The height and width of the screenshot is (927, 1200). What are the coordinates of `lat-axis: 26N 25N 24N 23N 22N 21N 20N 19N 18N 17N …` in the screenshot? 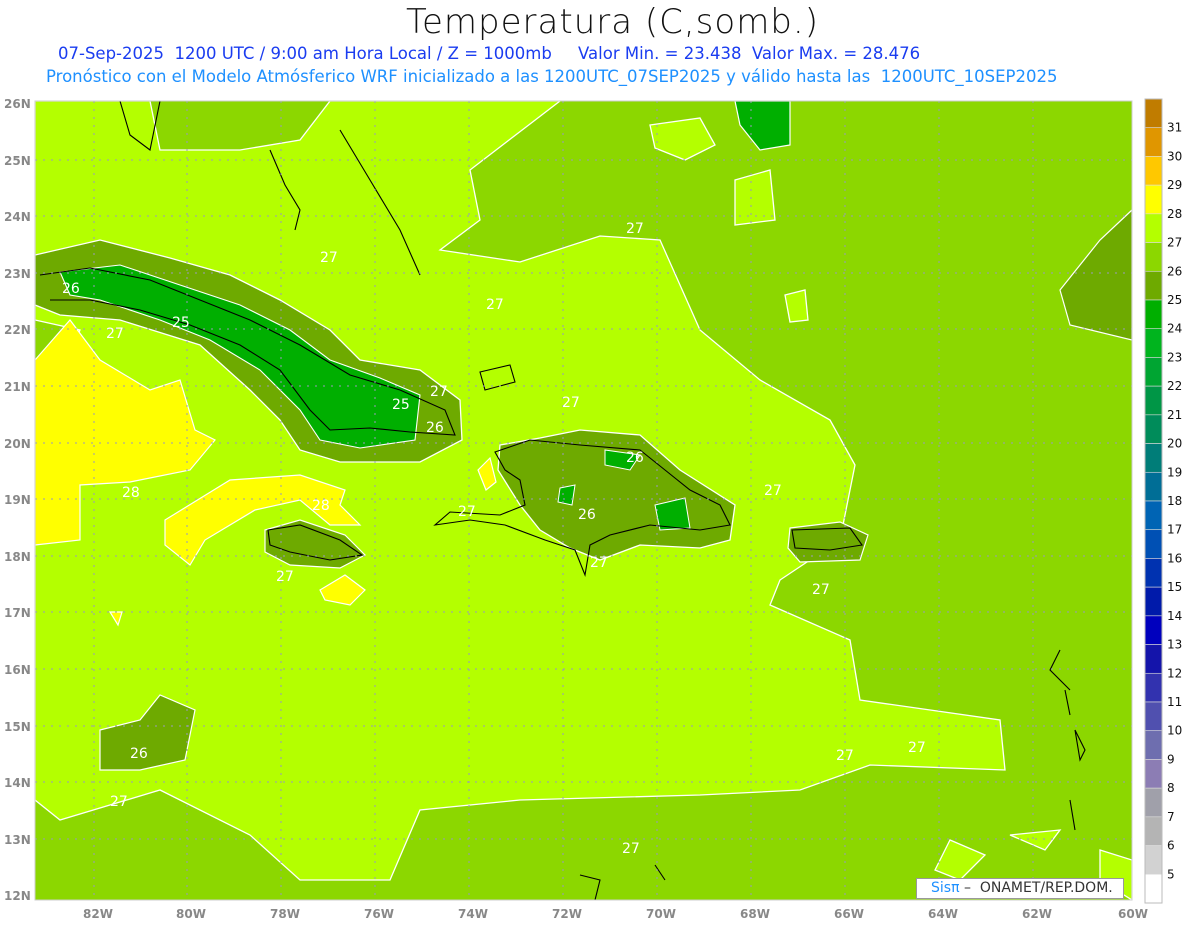 It's located at (17, 500).